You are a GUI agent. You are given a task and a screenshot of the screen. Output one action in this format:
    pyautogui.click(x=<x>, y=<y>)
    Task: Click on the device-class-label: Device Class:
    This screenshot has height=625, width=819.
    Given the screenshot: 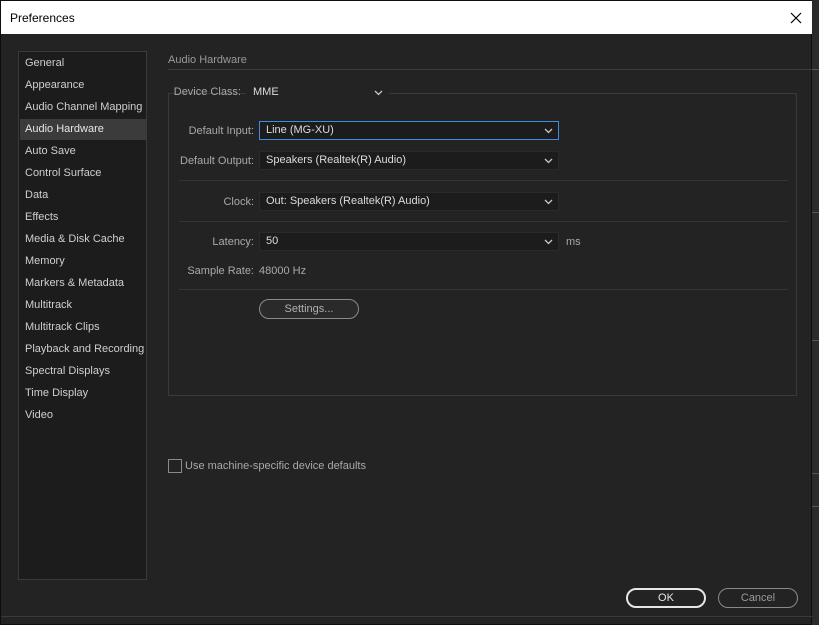 What is the action you would take?
    pyautogui.click(x=207, y=92)
    